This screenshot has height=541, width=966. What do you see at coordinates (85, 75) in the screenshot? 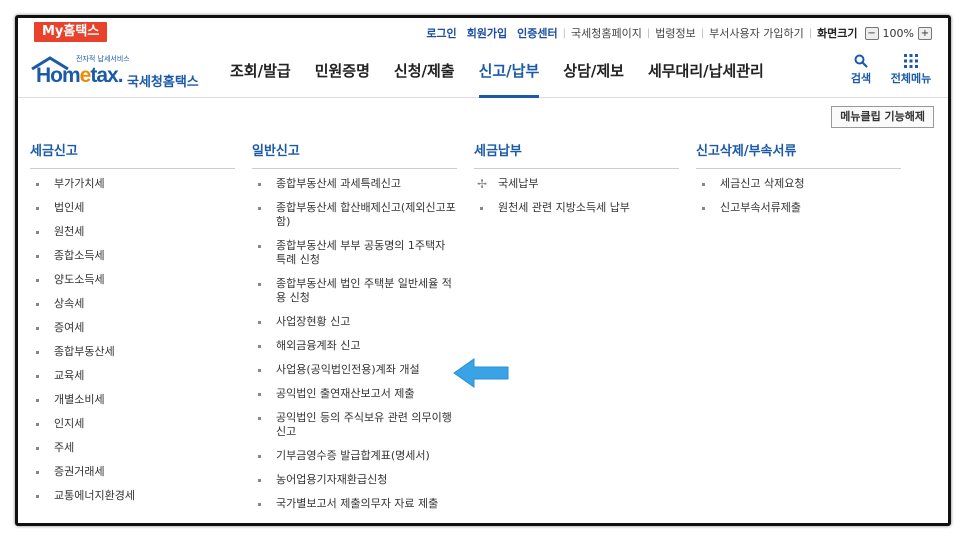
I see `logo-e-text: e` at bounding box center [85, 75].